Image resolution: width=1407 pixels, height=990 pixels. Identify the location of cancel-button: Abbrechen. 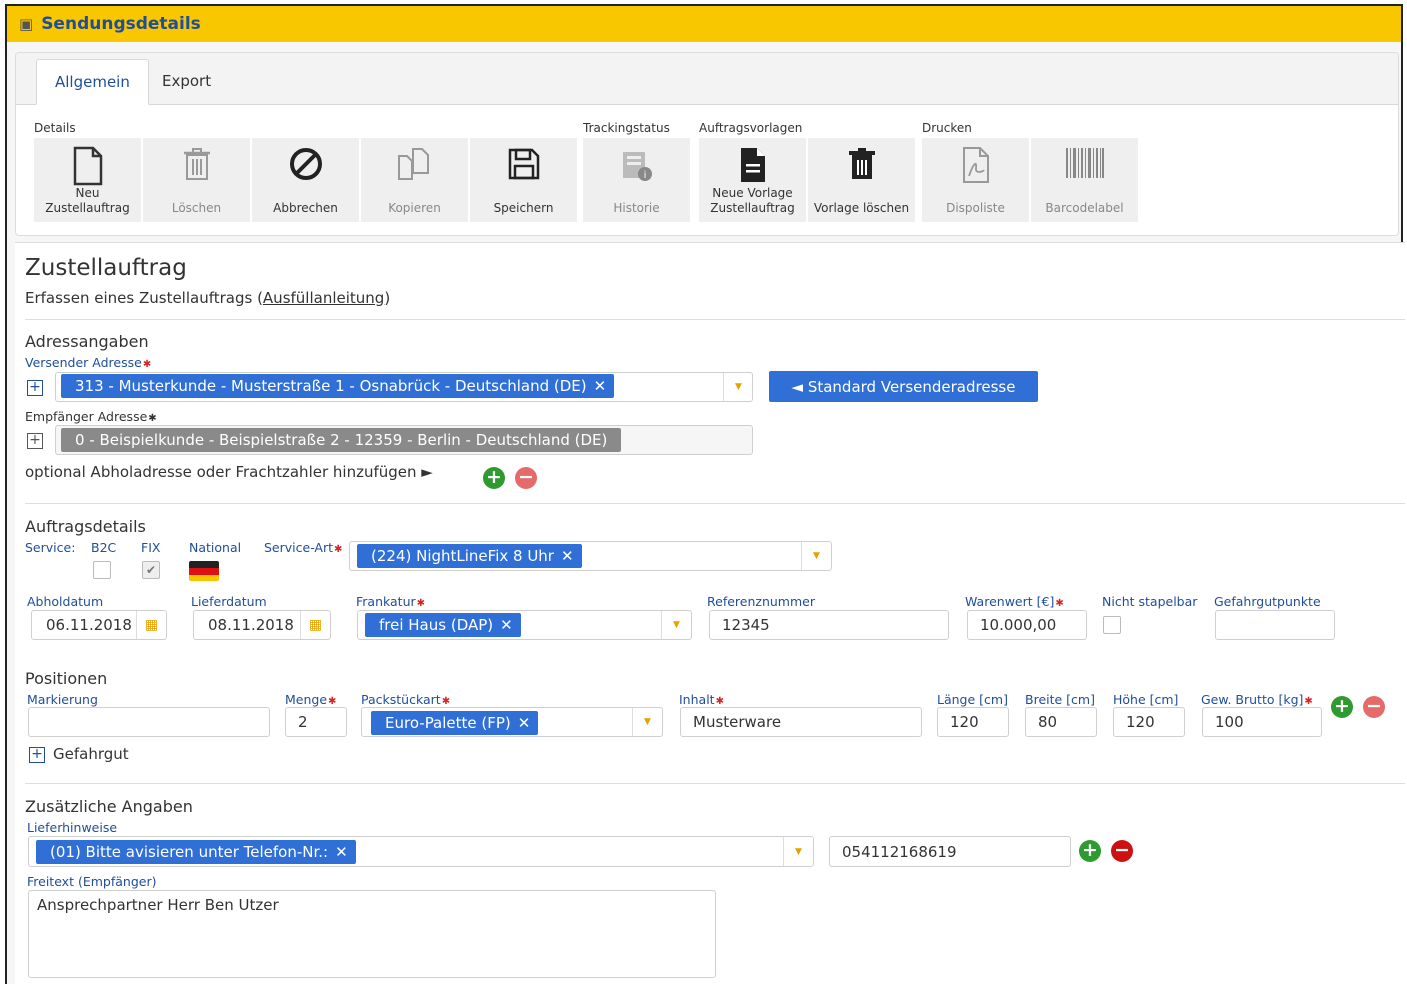
(306, 180).